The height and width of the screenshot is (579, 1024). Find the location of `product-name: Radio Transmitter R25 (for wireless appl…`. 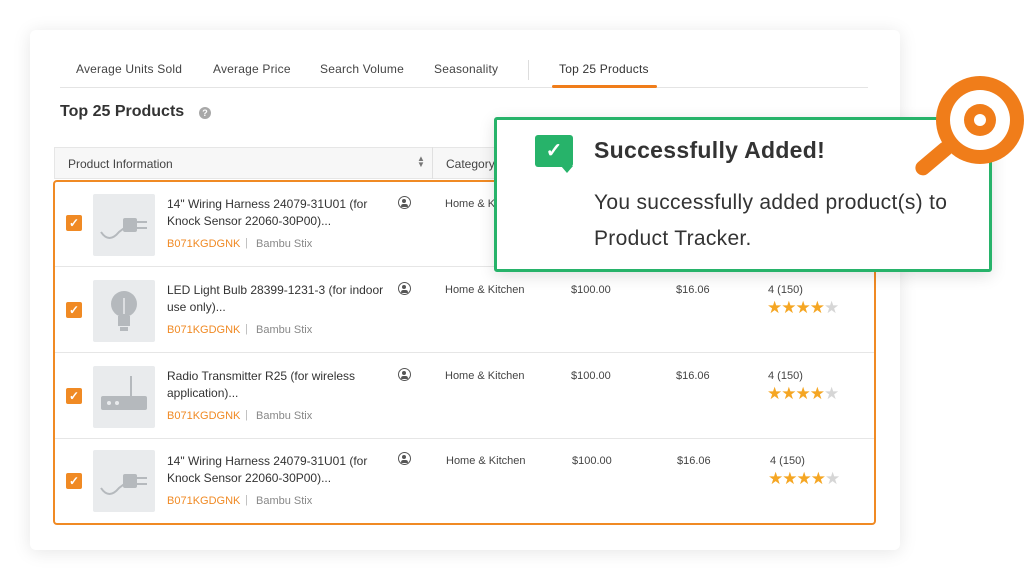

product-name: Radio Transmitter R25 (for wireless appl… is located at coordinates (282, 385).